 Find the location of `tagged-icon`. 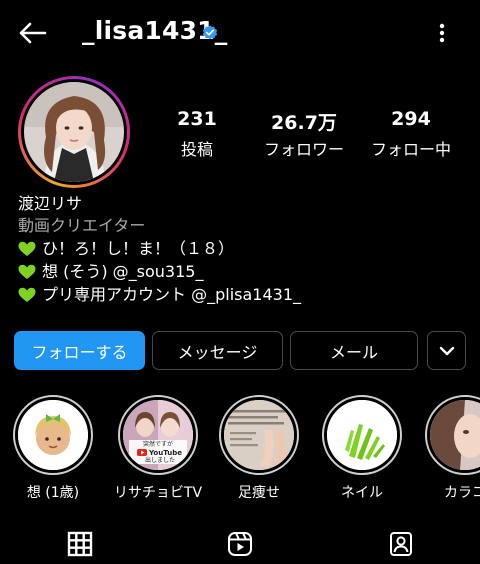

tagged-icon is located at coordinates (401, 544).